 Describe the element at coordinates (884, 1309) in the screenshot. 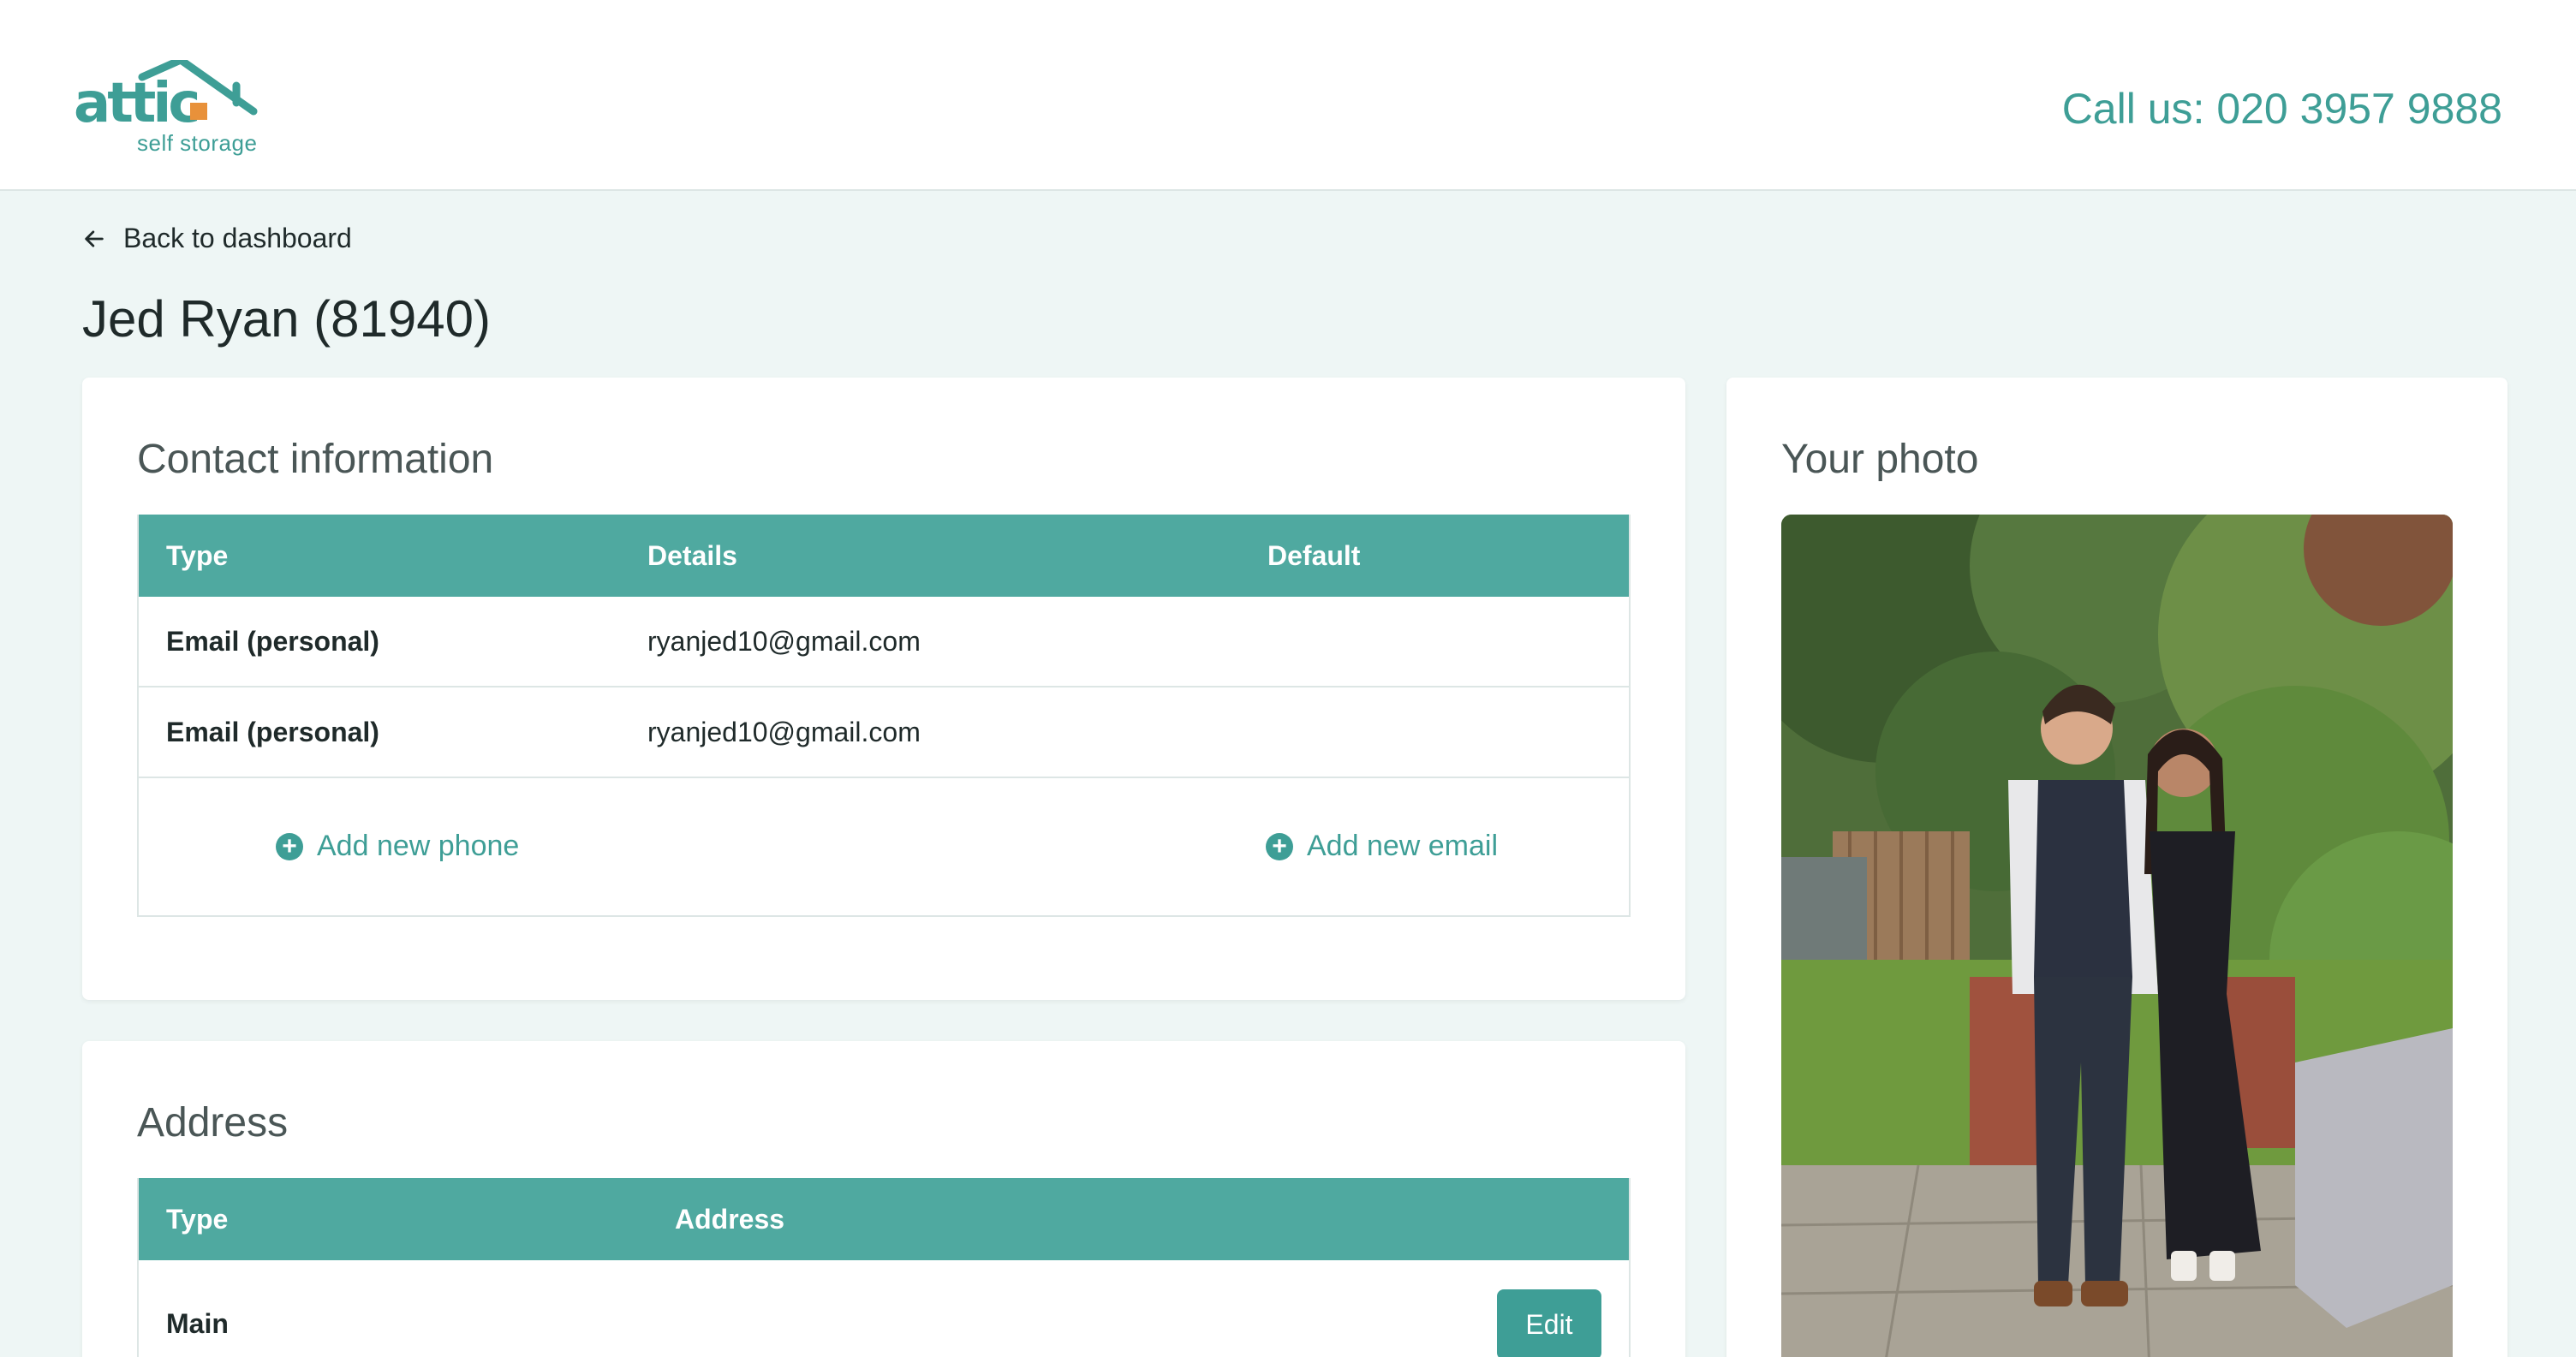

I see `table-row: Main Edit` at that location.